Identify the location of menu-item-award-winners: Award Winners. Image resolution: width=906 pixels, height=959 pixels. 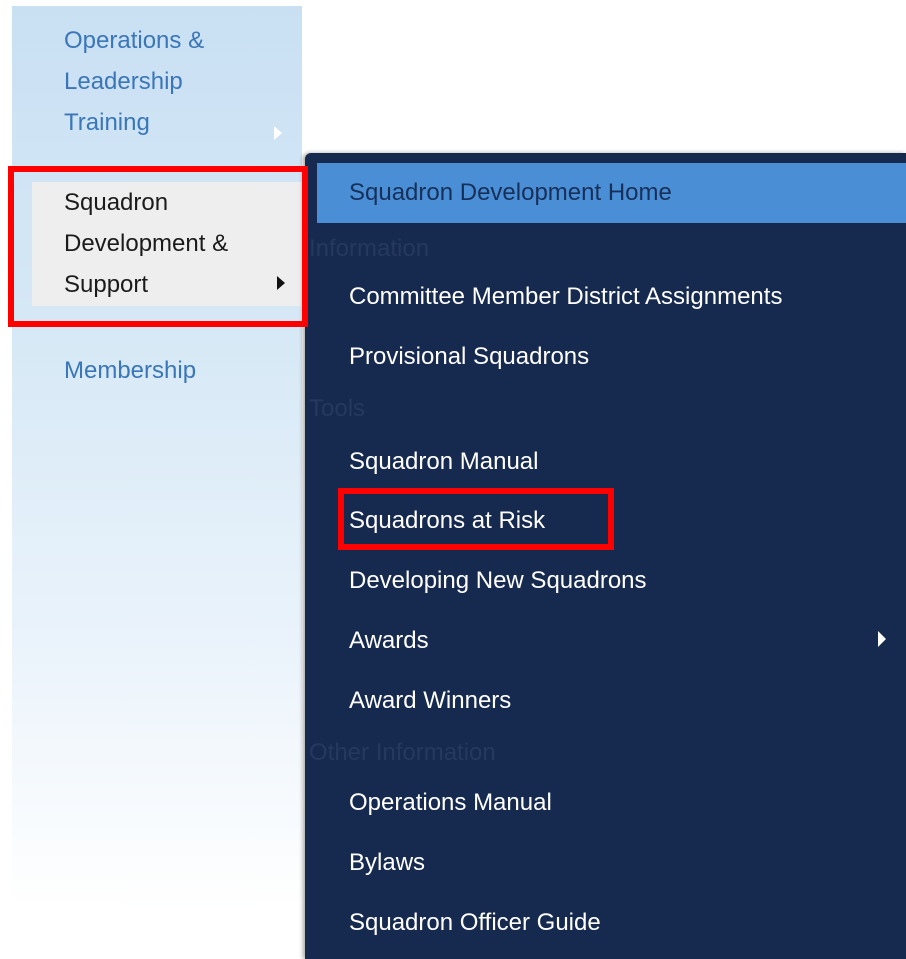
(430, 701).